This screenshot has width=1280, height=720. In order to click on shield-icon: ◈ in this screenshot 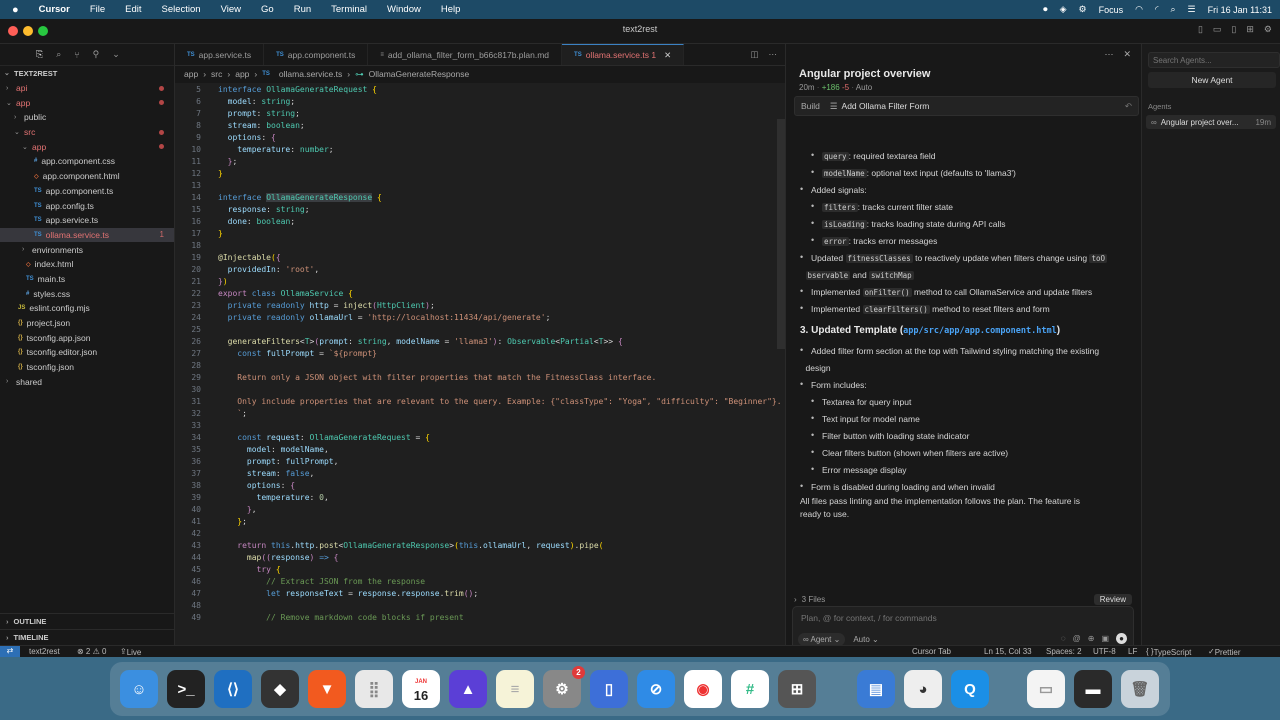, I will do `click(1063, 9)`.